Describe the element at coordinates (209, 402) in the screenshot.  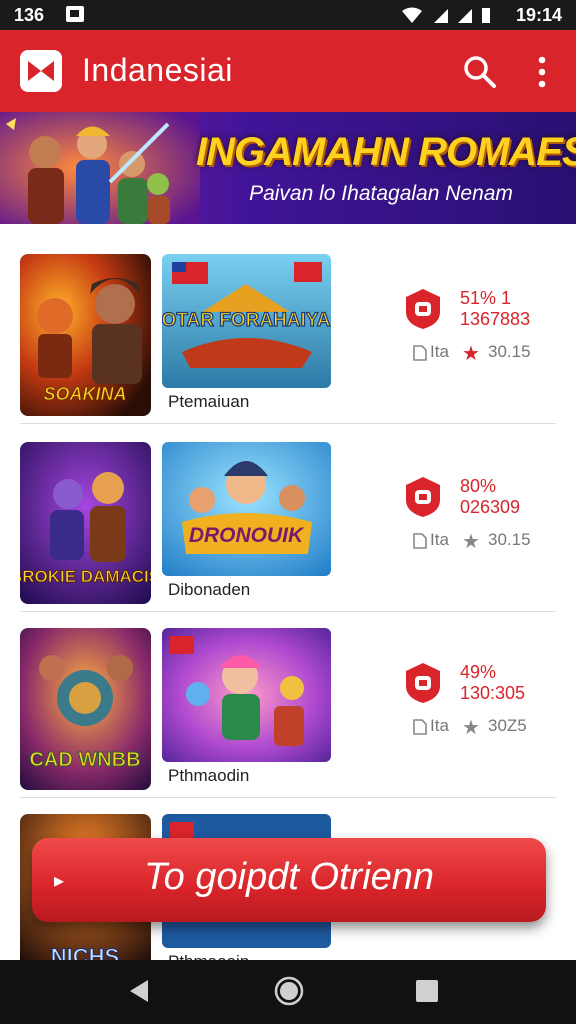
I see `game-label: Ptemaiuan` at that location.